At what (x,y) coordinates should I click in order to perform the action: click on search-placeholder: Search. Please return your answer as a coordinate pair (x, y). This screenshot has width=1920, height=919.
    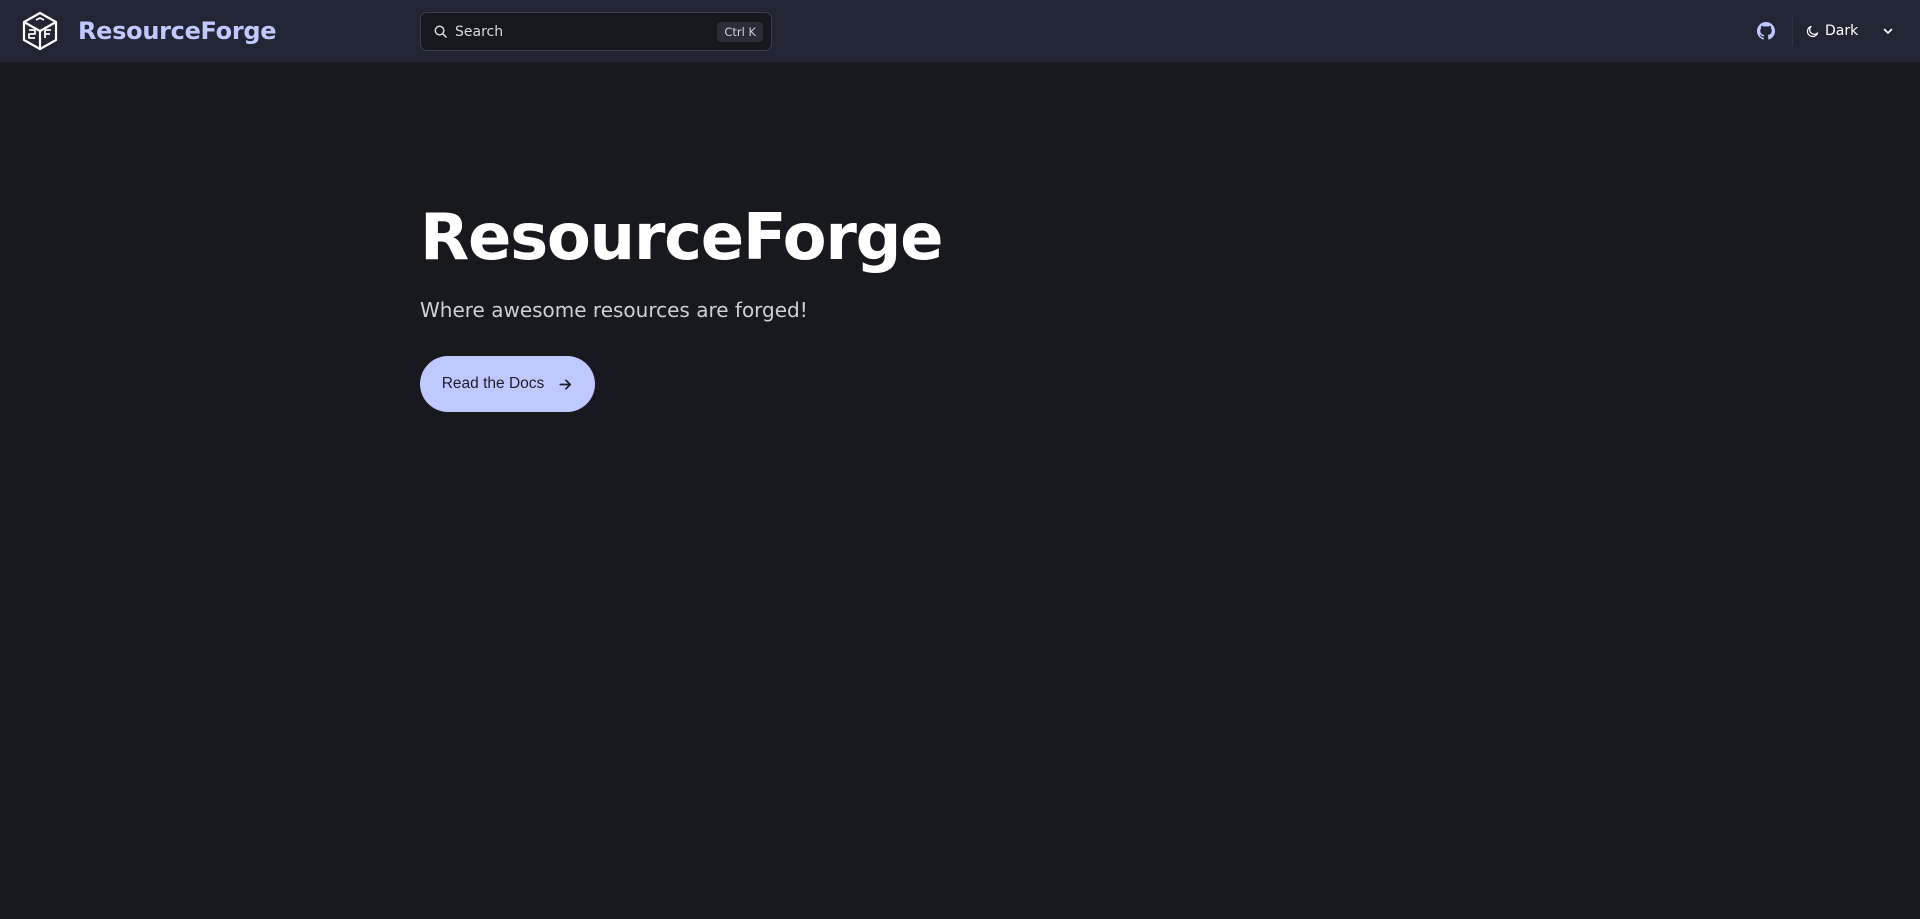
    Looking at the image, I should click on (479, 31).